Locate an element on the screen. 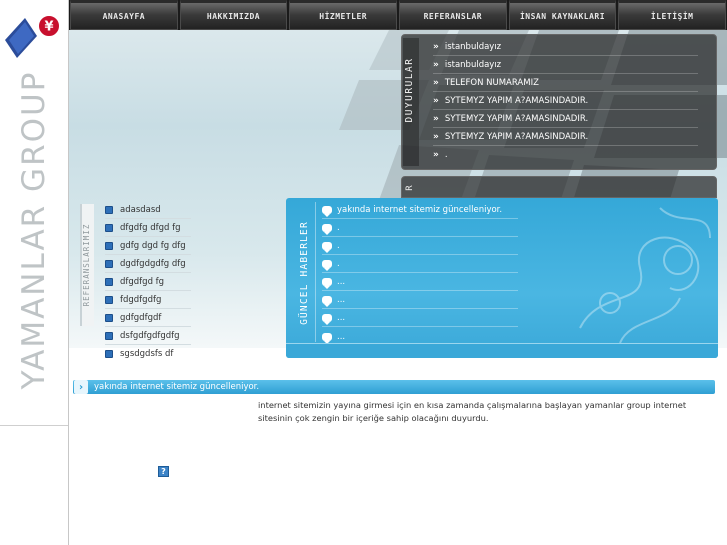 The height and width of the screenshot is (545, 727). news-item: yakında internet sitemiz güncelleniyor. is located at coordinates (420, 210).